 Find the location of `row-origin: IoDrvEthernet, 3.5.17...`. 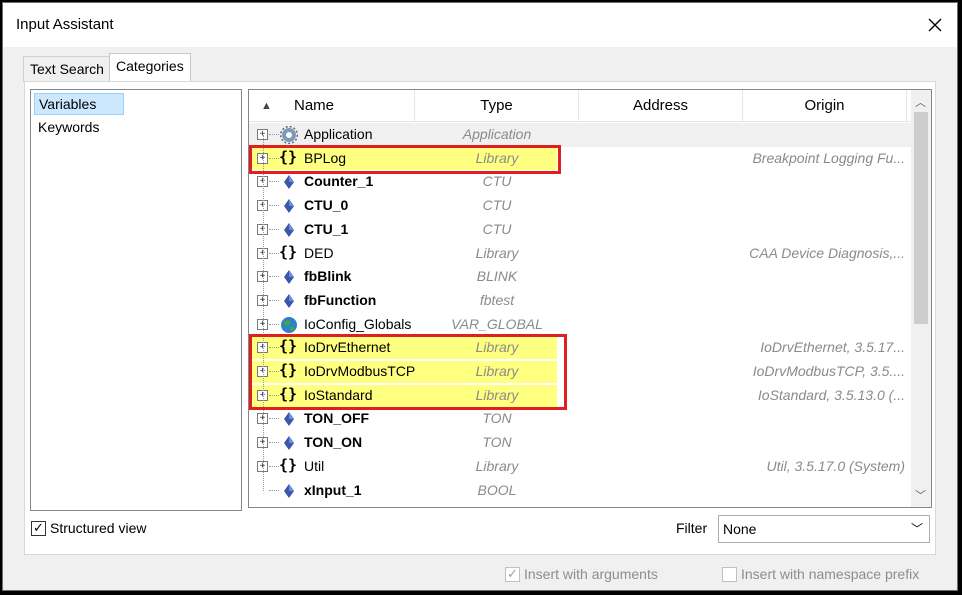

row-origin: IoDrvEthernet, 3.5.17... is located at coordinates (832, 347).